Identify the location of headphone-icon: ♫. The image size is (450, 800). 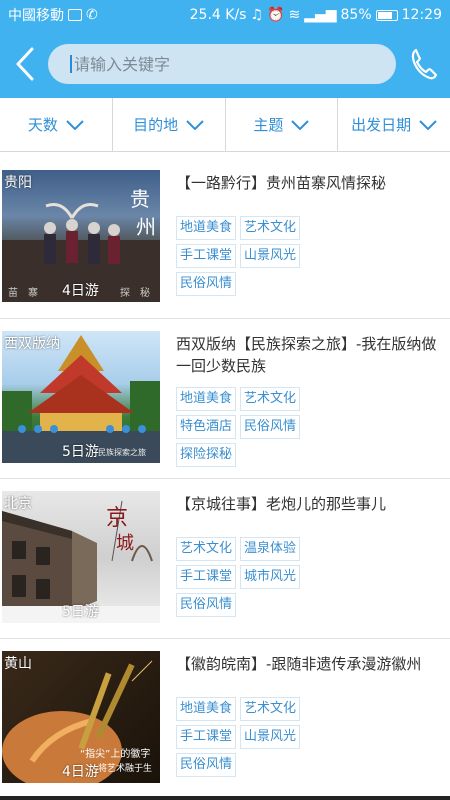
(257, 15).